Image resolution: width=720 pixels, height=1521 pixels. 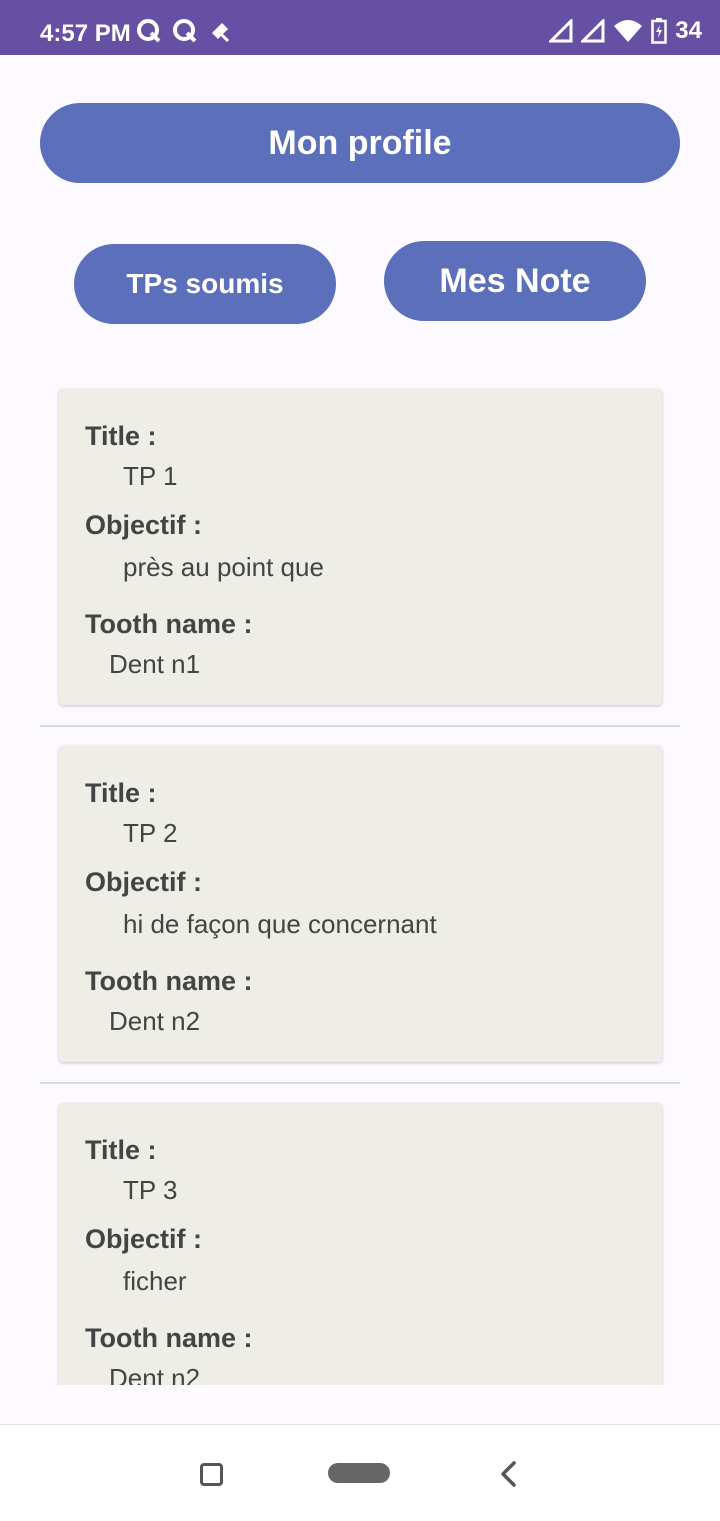 I want to click on home-button, so click(x=359, y=1473).